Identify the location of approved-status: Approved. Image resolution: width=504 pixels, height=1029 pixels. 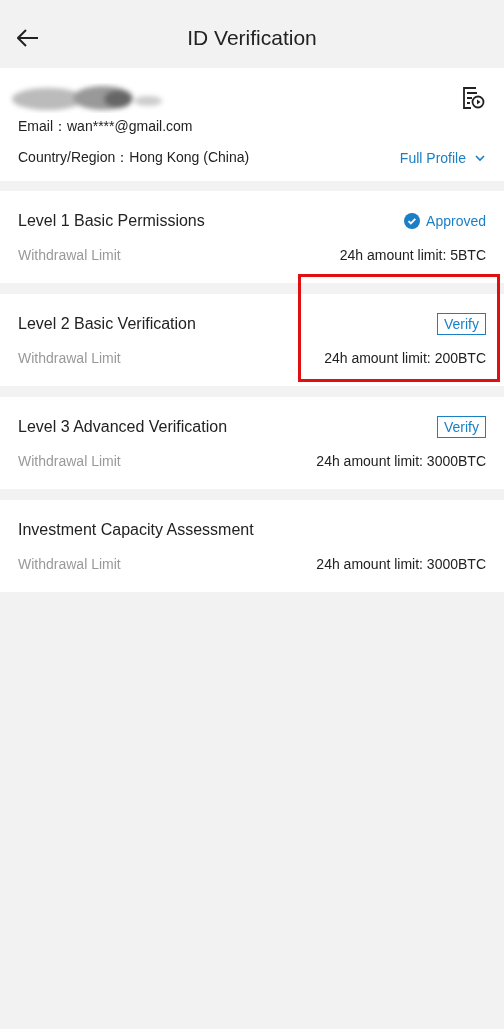
(445, 221).